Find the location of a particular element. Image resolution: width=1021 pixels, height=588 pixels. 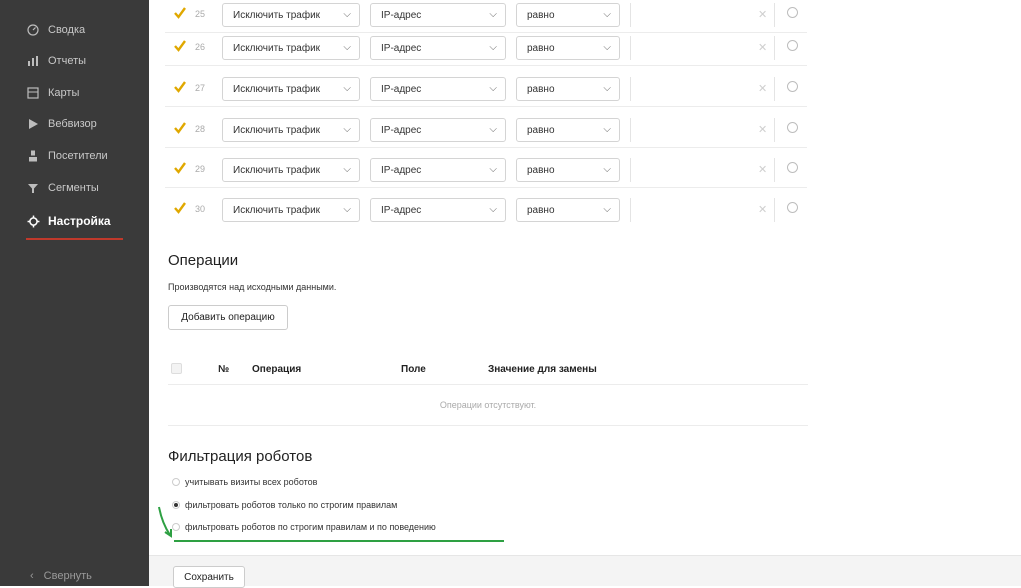

sidebar-item-reports: Отчеты is located at coordinates (74, 61).